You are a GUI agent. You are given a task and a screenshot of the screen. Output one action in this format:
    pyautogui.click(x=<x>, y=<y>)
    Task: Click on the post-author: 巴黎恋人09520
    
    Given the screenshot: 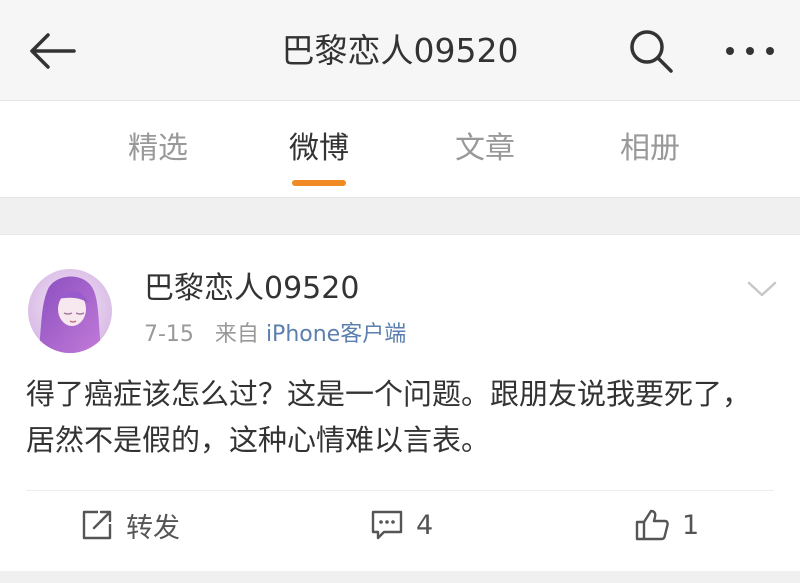 What is the action you would take?
    pyautogui.click(x=251, y=289)
    